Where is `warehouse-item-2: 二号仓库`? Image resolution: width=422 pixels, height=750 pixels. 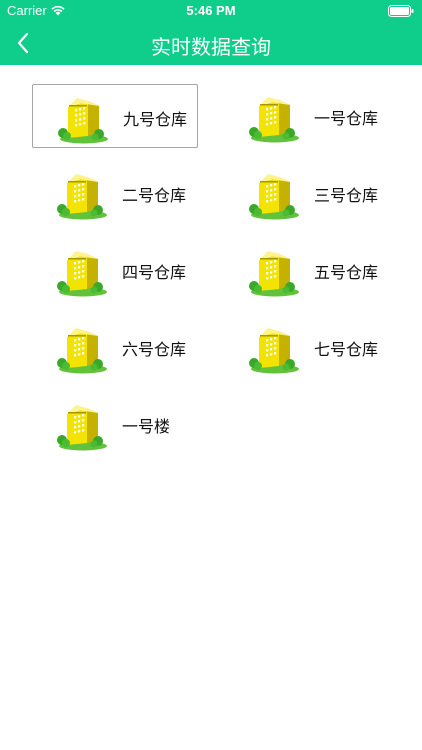 warehouse-item-2: 二号仓库 is located at coordinates (115, 193).